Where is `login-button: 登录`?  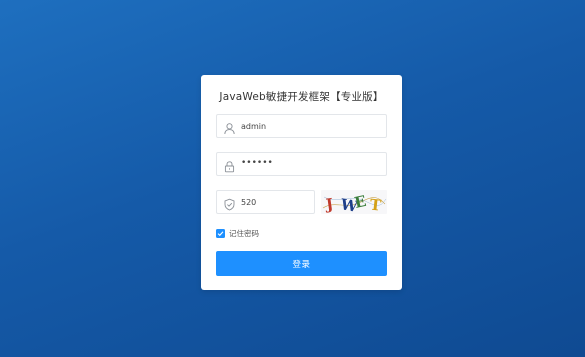 login-button: 登录 is located at coordinates (301, 263).